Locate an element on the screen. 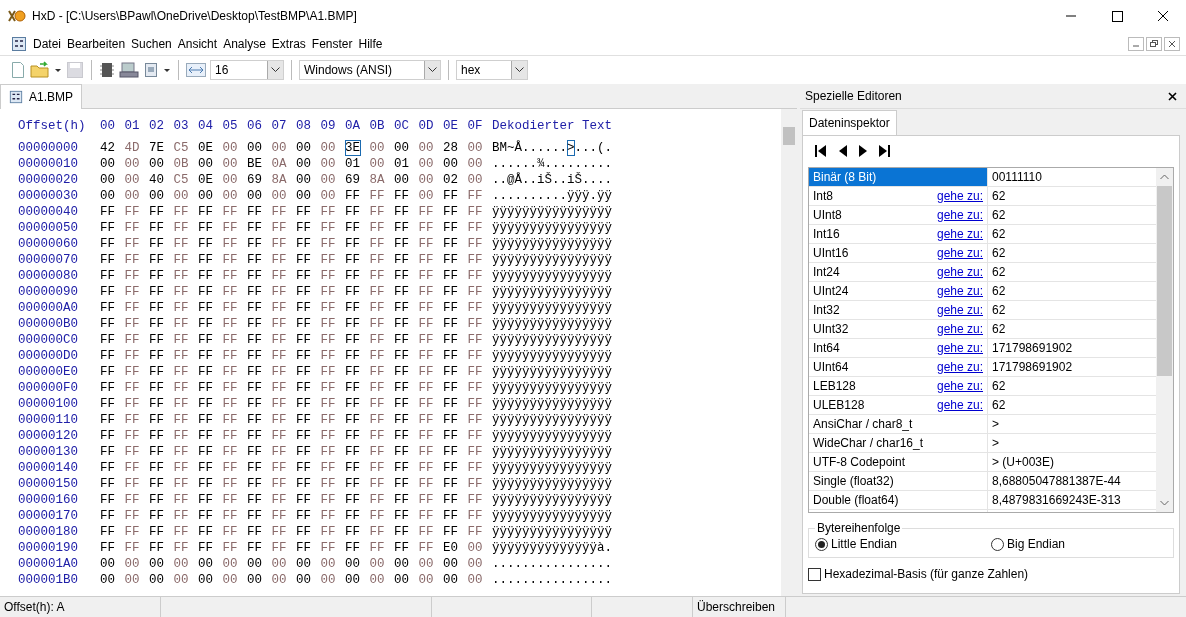 This screenshot has height=617, width=1186. byte-cell: E0 is located at coordinates (455, 548).